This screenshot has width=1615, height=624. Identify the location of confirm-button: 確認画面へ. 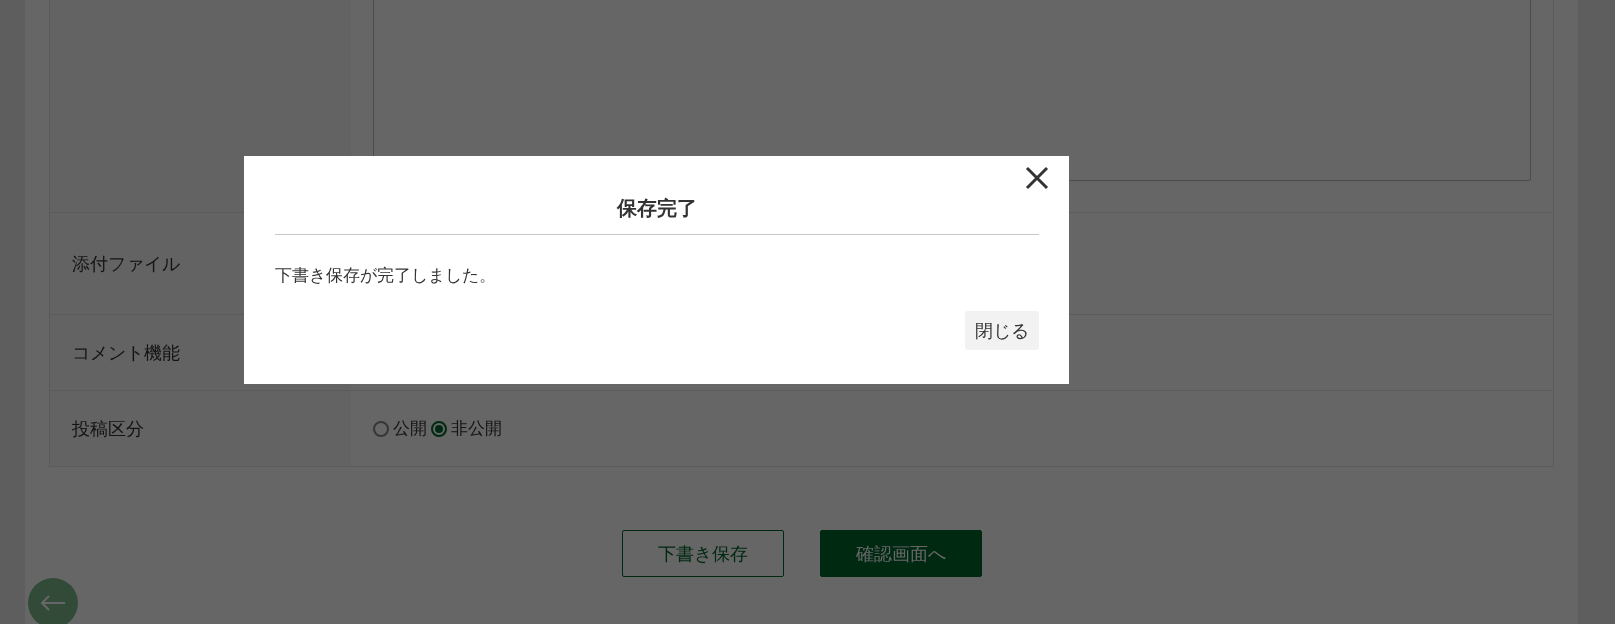
(900, 553).